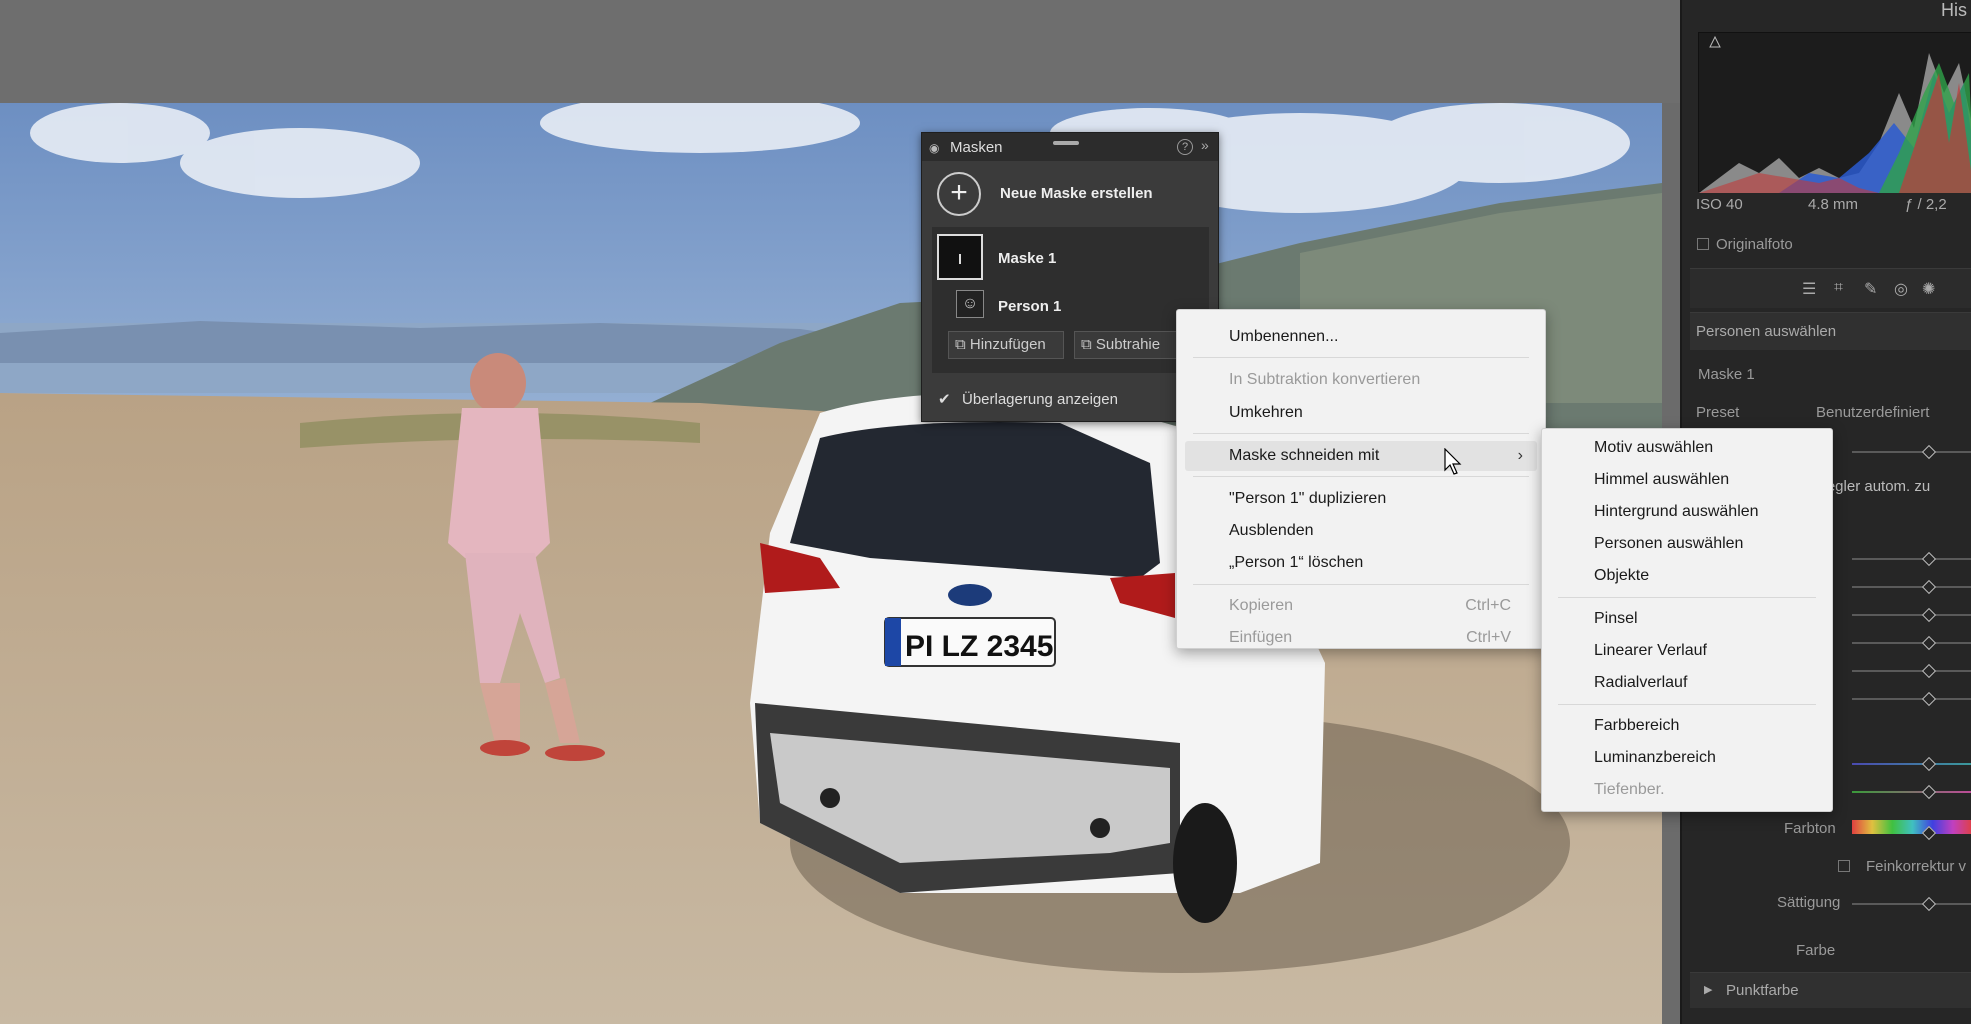  What do you see at coordinates (1810, 828) in the screenshot?
I see `hue-label: Farbton` at bounding box center [1810, 828].